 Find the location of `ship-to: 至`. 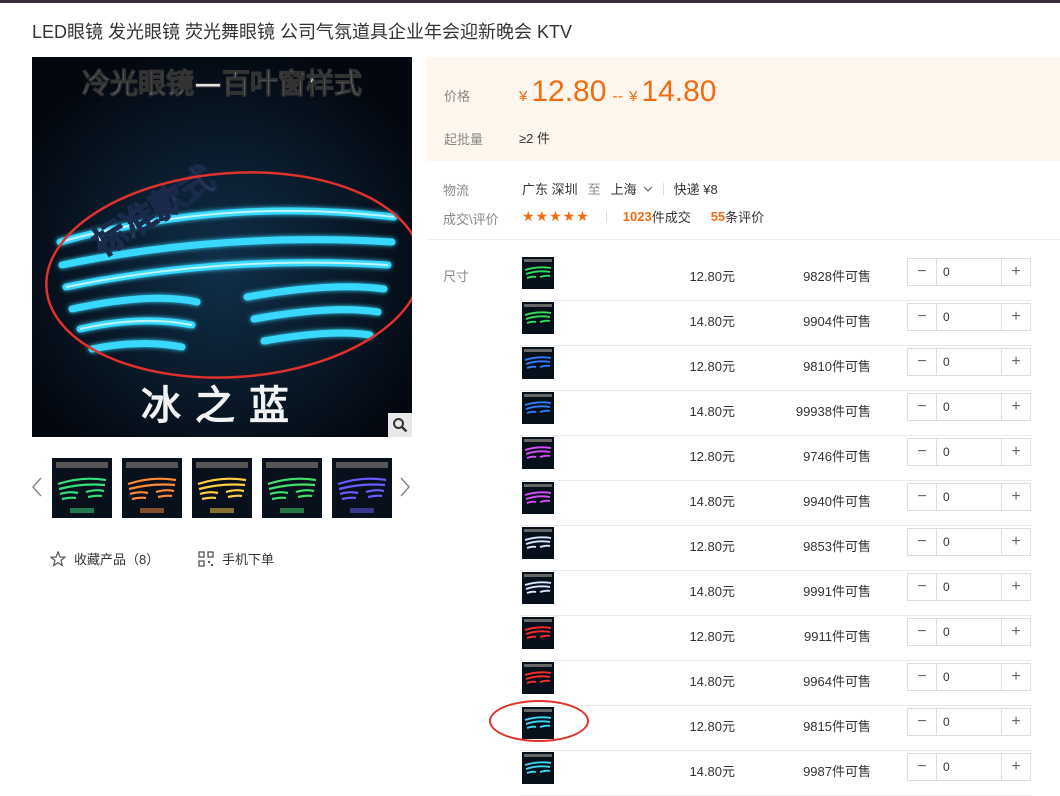

ship-to: 至 is located at coordinates (594, 189).